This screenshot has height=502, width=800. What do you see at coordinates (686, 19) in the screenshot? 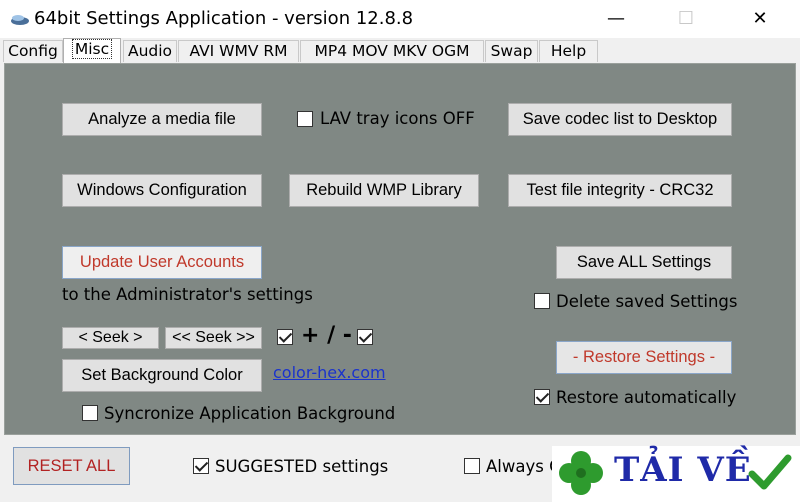
I see `maximize-button: ☐` at bounding box center [686, 19].